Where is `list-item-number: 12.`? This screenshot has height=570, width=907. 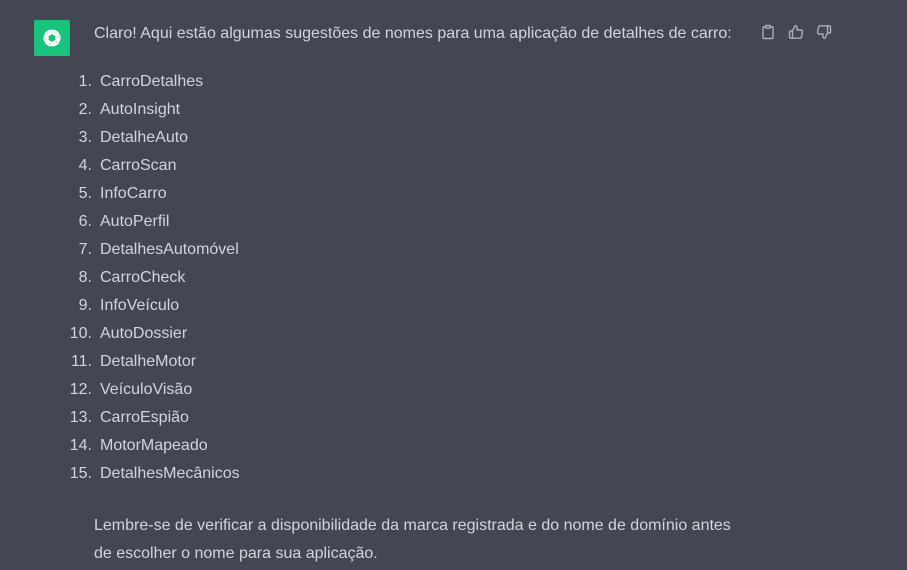
list-item-number: 12. is located at coordinates (80, 389).